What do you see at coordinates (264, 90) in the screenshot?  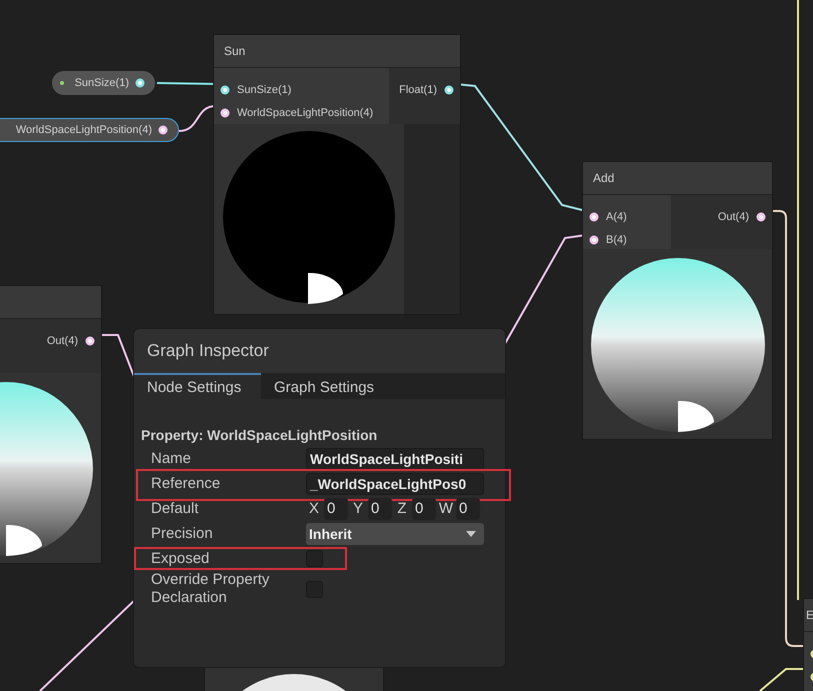 I see `port-label: SunSize(1)` at bounding box center [264, 90].